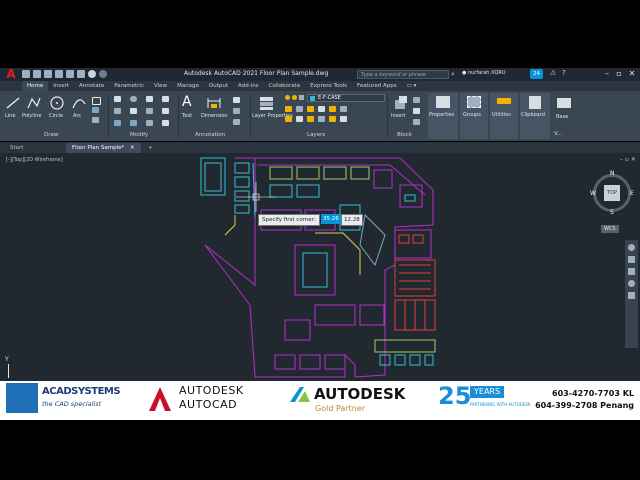 This screenshot has width=640, height=480. What do you see at coordinates (214, 103) in the screenshot?
I see `dimension-icon` at bounding box center [214, 103].